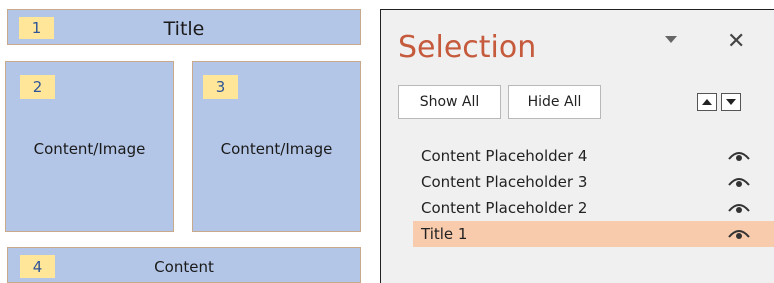  I want to click on content-placeholder-left: 2 Content/Image, so click(89, 146).